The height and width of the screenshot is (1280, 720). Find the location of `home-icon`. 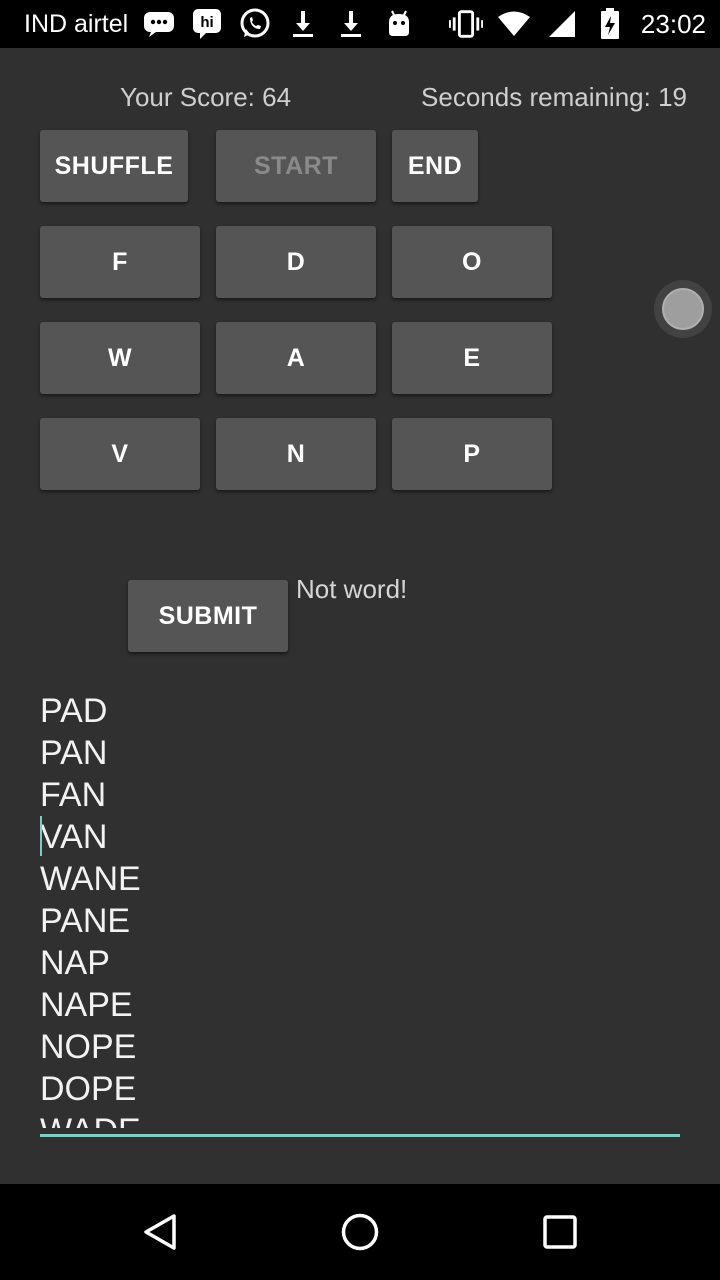

home-icon is located at coordinates (360, 1232).